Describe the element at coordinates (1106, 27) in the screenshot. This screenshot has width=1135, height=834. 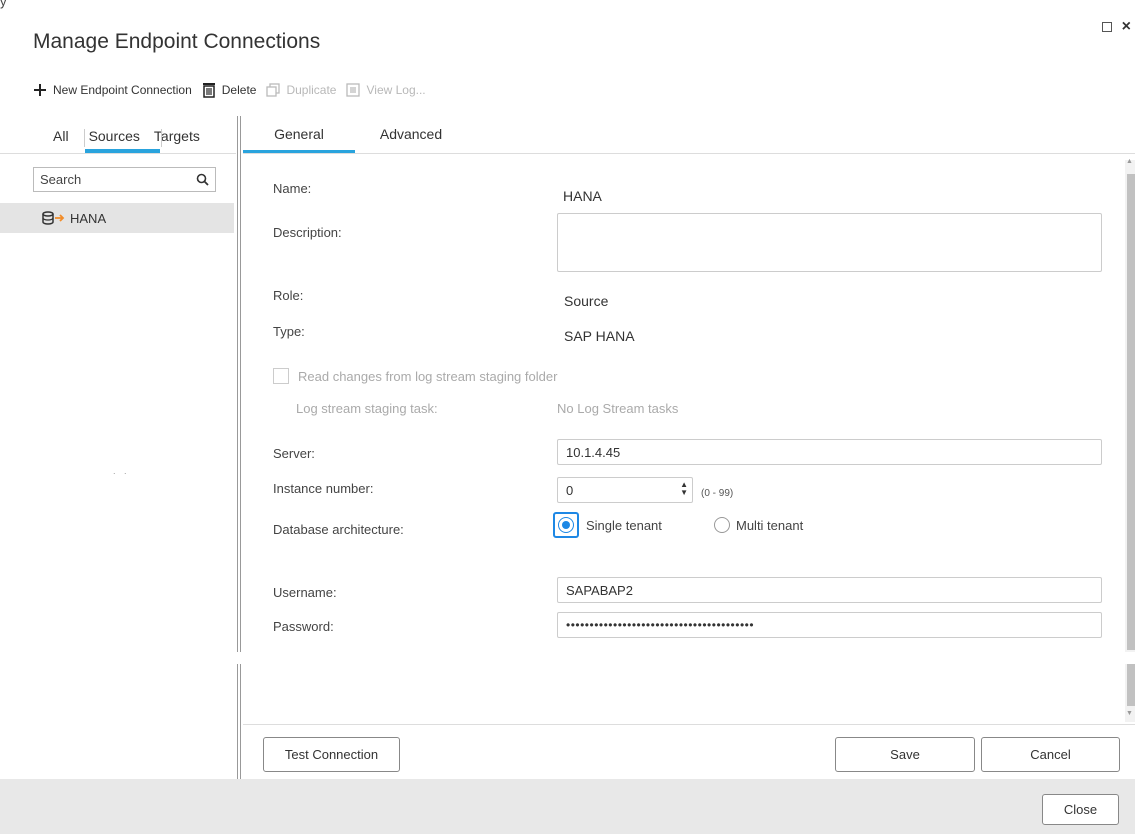
I see `maximize-icon` at that location.